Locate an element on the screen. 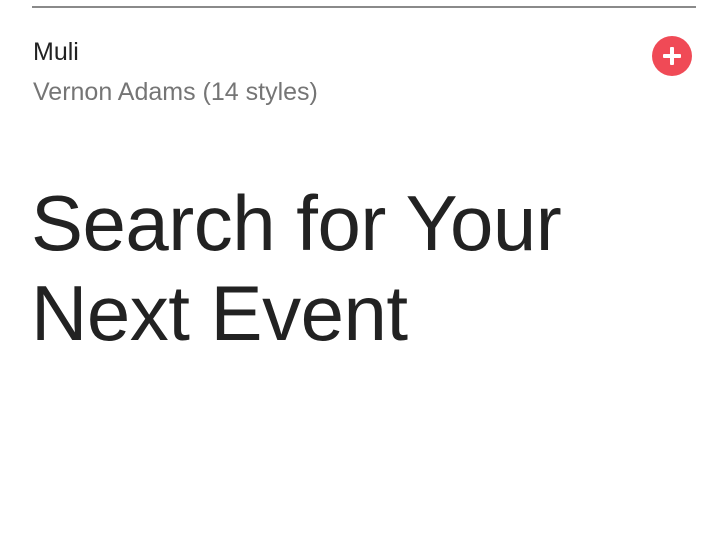  plus-icon is located at coordinates (672, 56).